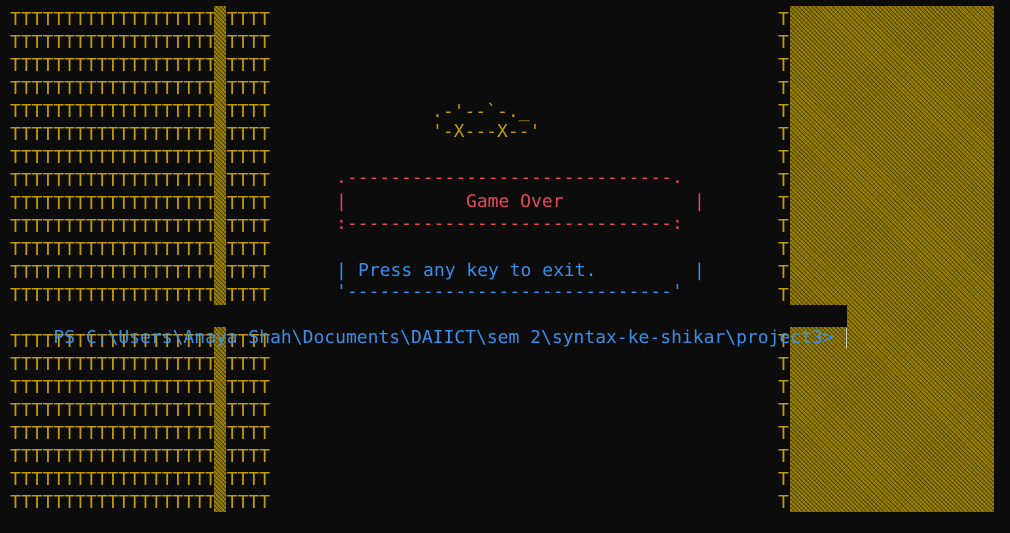  I want to click on exit-message: Press any key to exit., so click(477, 270).